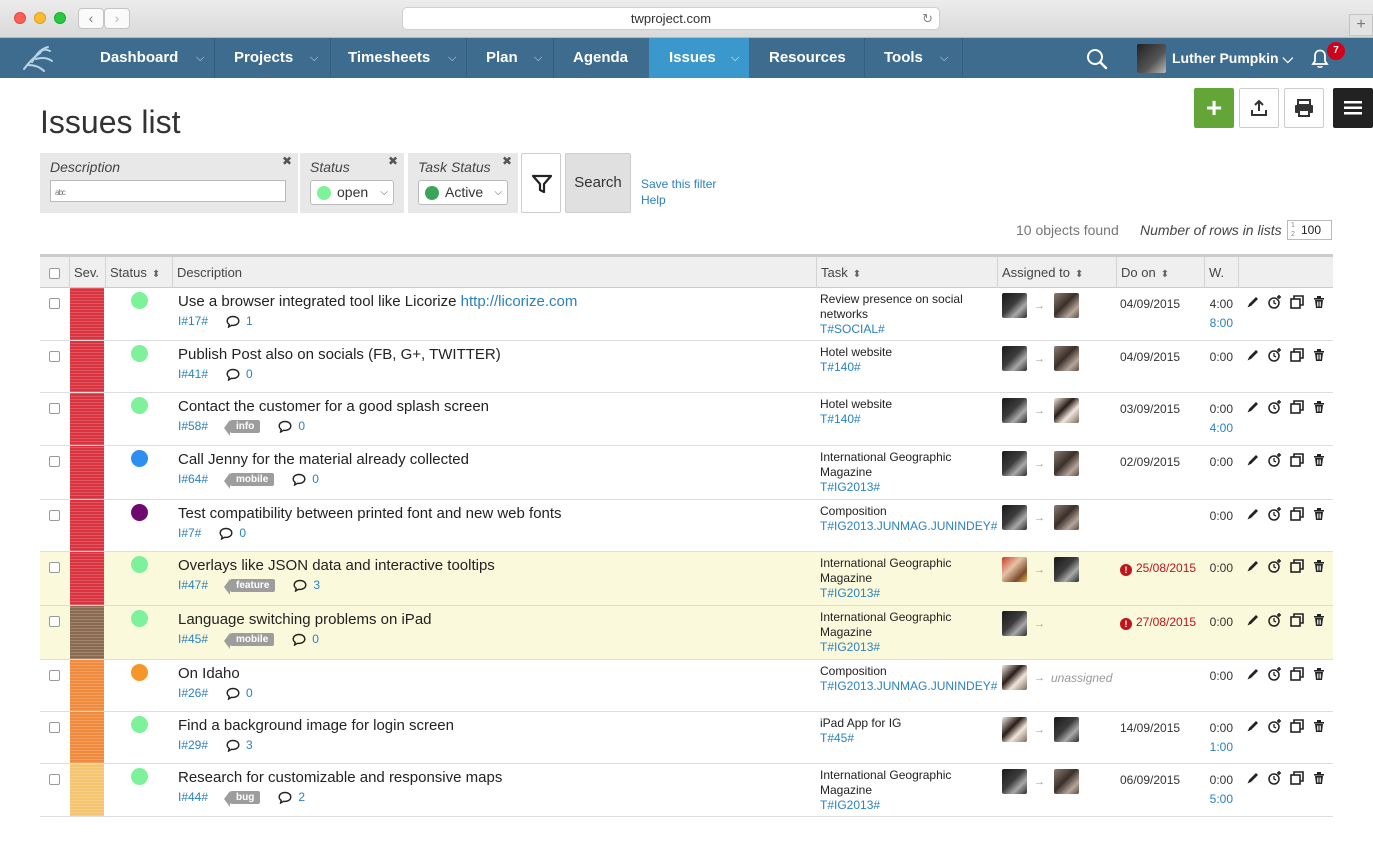 The image size is (1373, 863). I want to click on user-avatar, so click(1151, 58).